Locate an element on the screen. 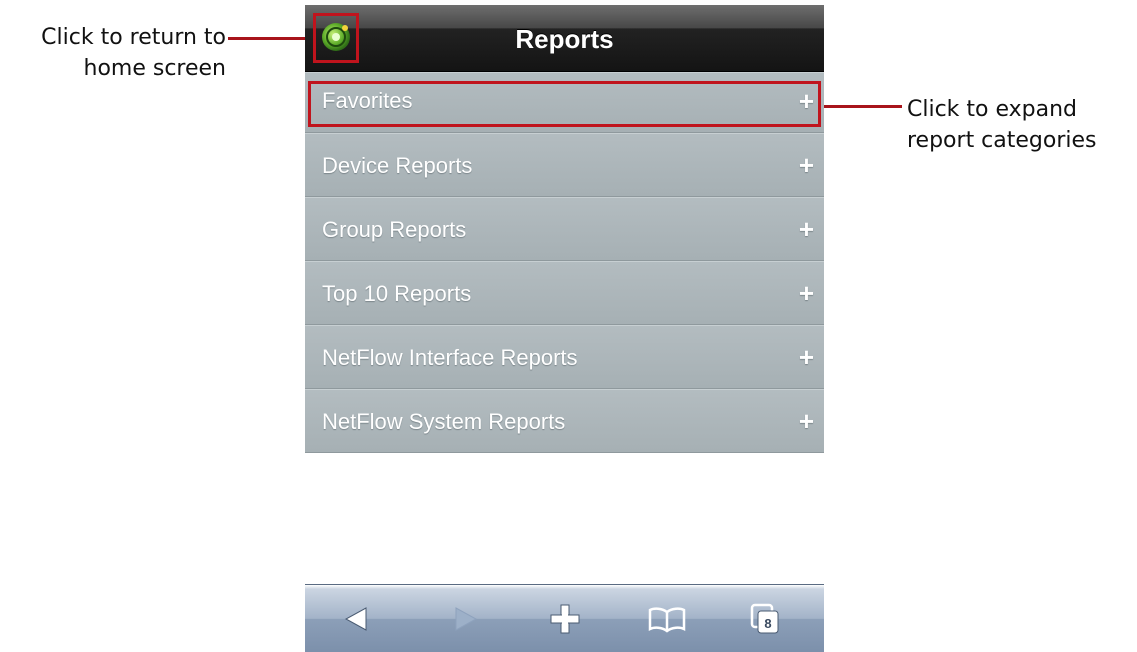 This screenshot has height=652, width=1137. forward-arrow-icon is located at coordinates (466, 618).